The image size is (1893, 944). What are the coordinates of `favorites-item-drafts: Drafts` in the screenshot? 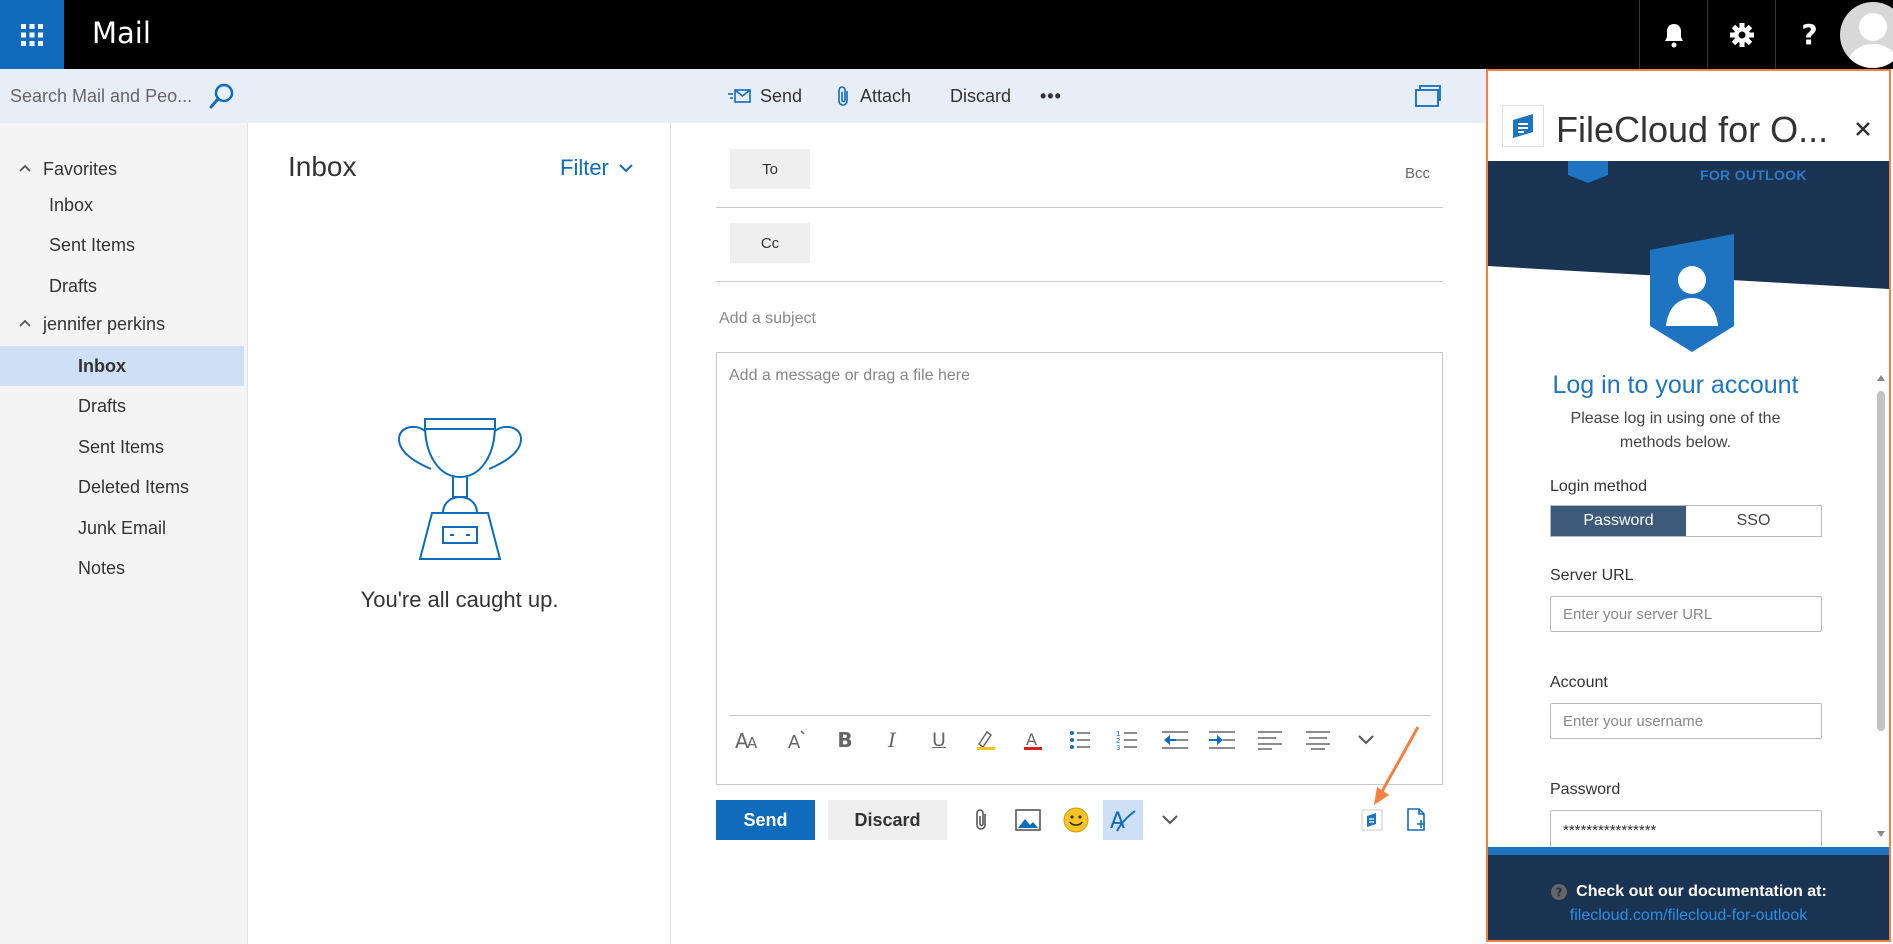 It's located at (122, 286).